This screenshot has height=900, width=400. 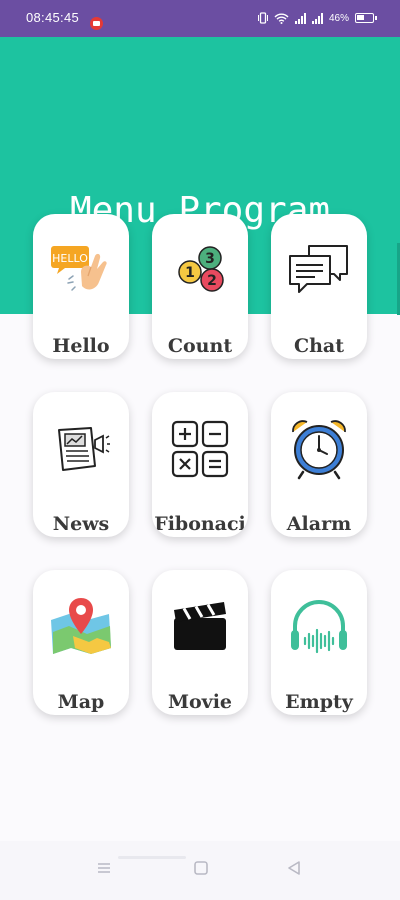 What do you see at coordinates (81, 524) in the screenshot?
I see `menu-card-label: News` at bounding box center [81, 524].